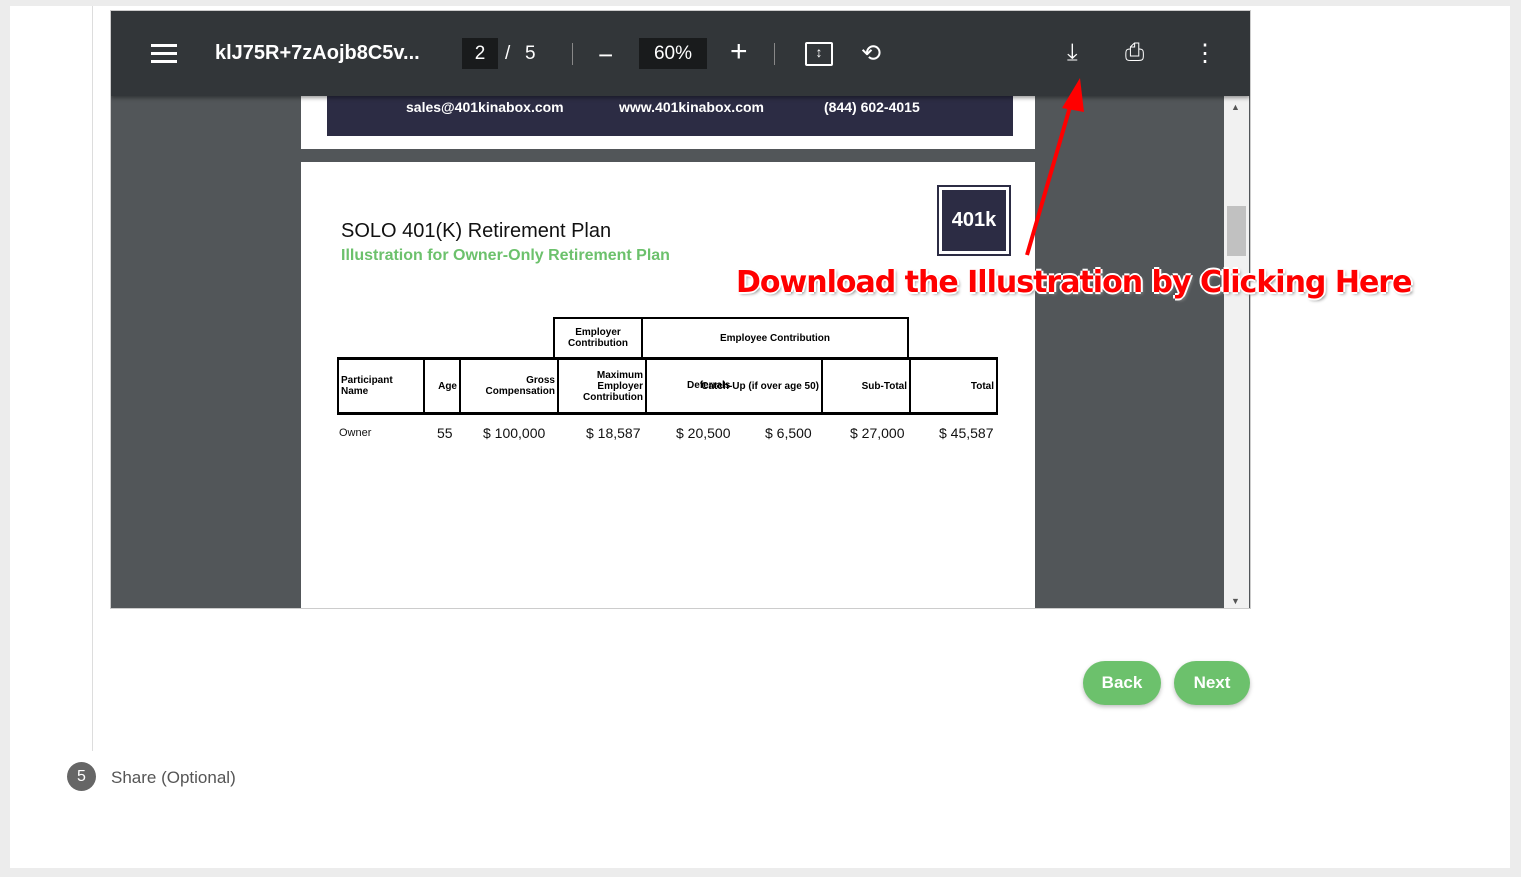 Image resolution: width=1521 pixels, height=877 pixels. I want to click on annotation-arrow, so click(1054, 167).